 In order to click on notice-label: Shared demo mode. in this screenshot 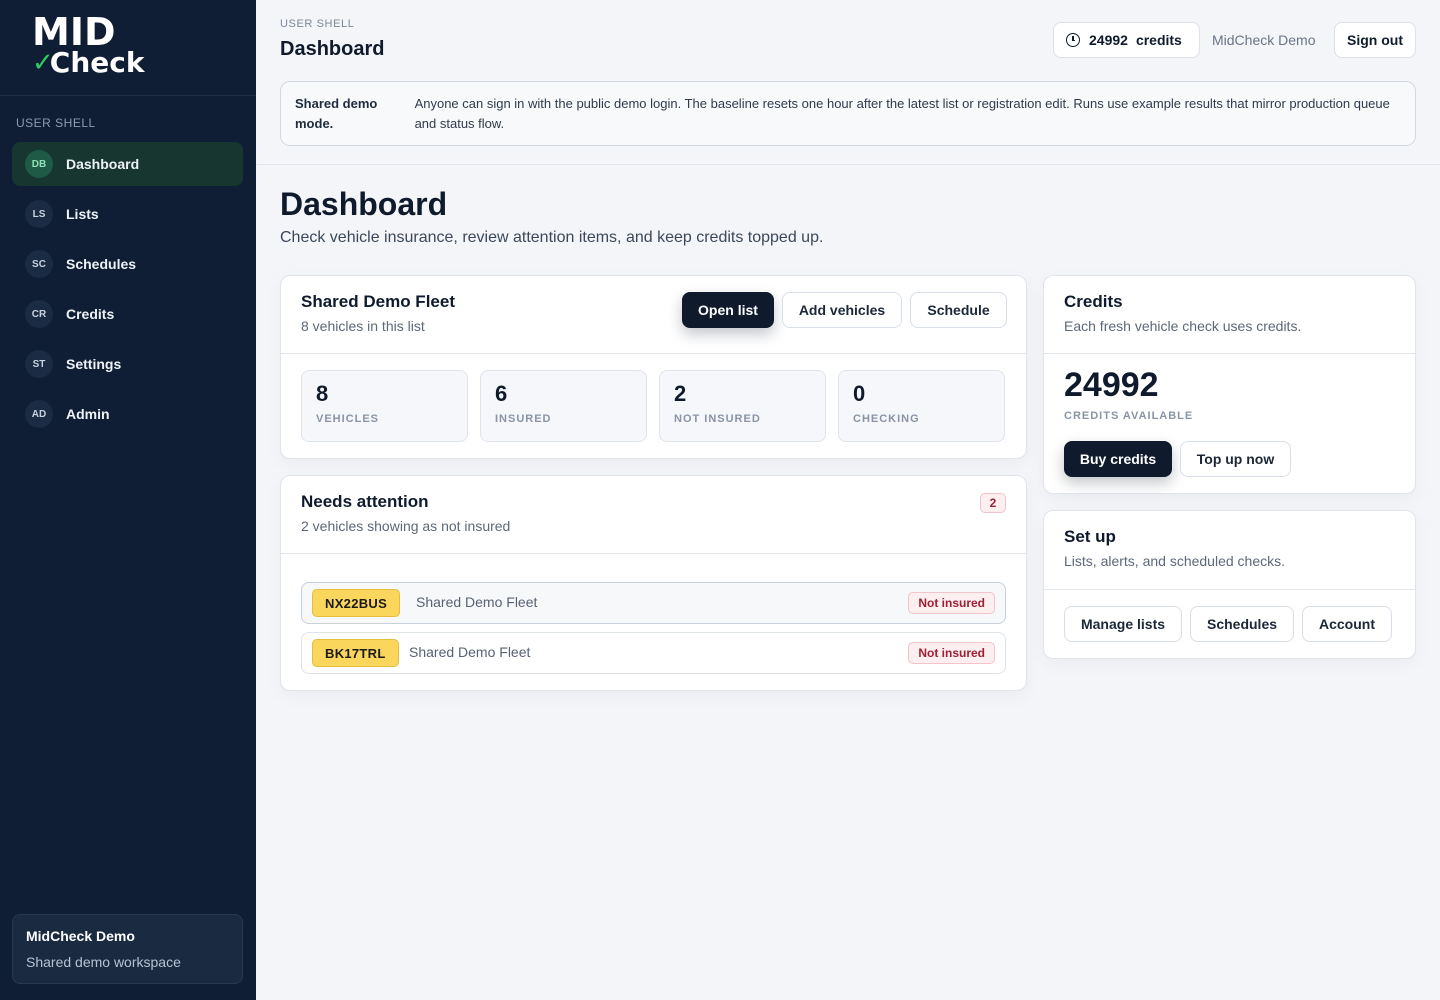, I will do `click(336, 113)`.